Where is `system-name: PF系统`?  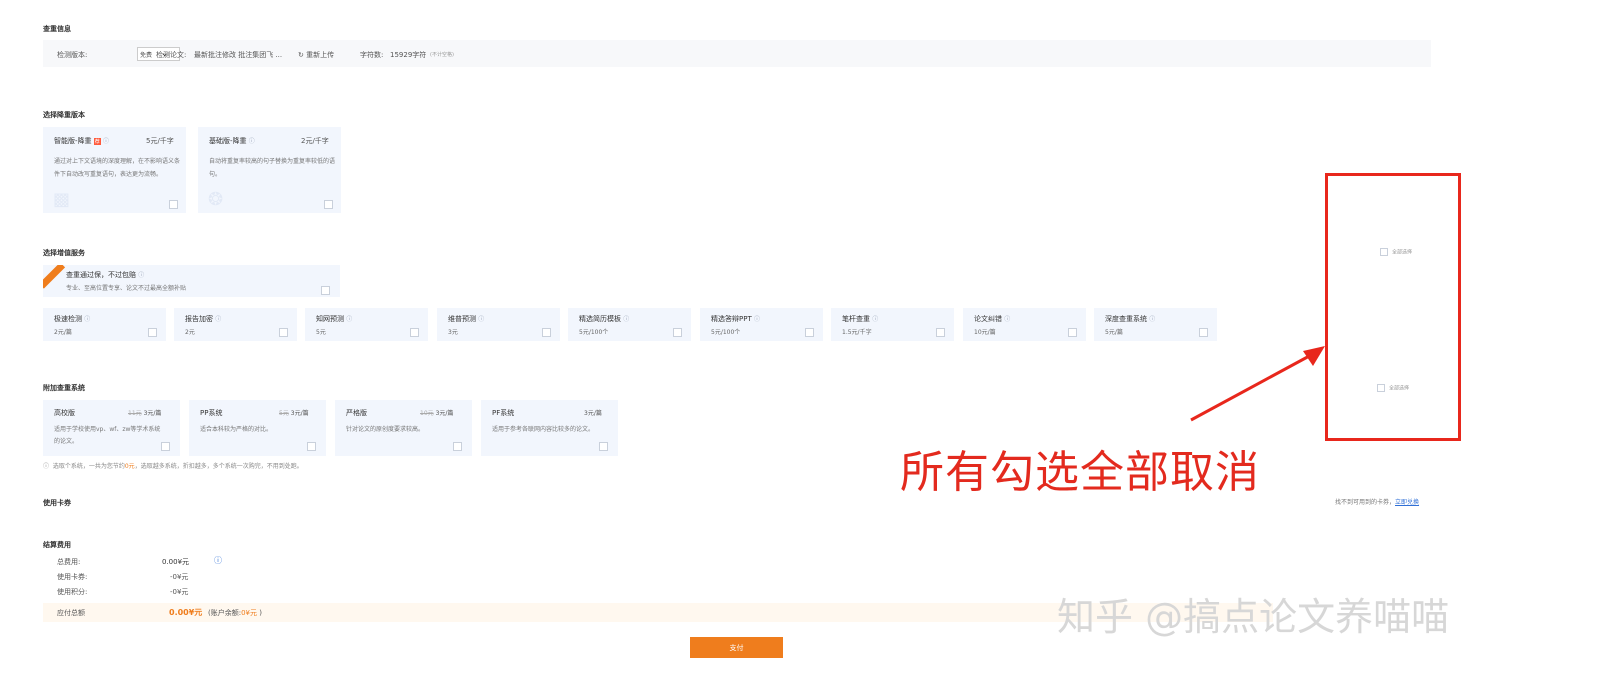 system-name: PF系统 is located at coordinates (503, 413).